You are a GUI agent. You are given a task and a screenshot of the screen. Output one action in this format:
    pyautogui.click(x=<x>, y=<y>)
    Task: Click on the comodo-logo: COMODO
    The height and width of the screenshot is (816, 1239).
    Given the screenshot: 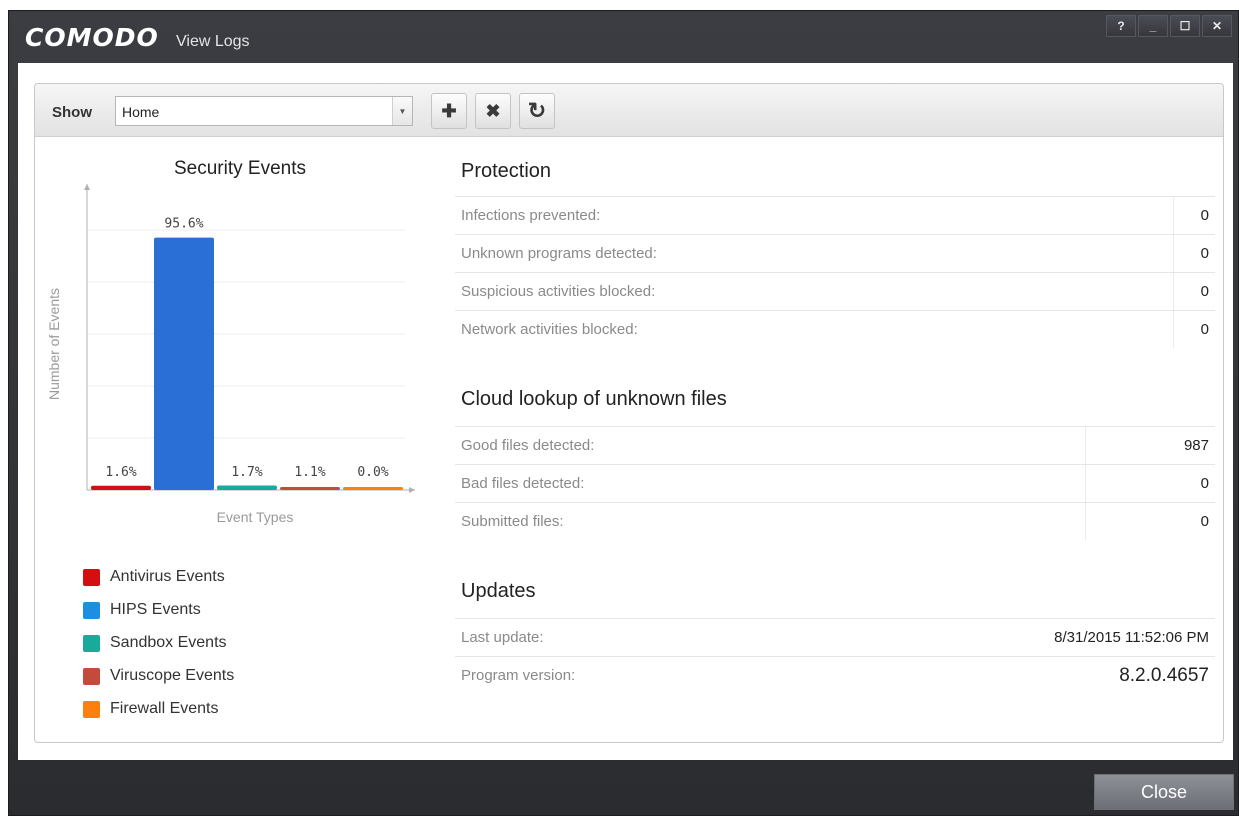 What is the action you would take?
    pyautogui.click(x=92, y=37)
    